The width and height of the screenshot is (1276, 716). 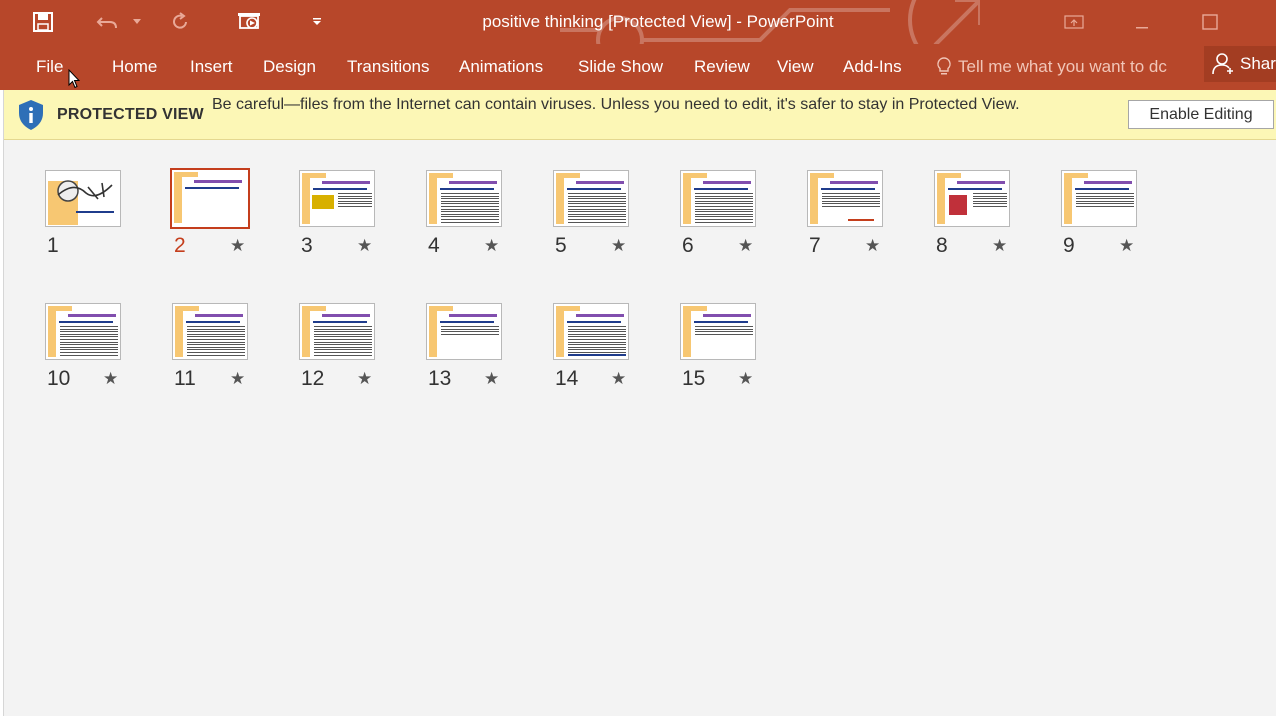 What do you see at coordinates (501, 67) in the screenshot?
I see `tab-animations: Animations` at bounding box center [501, 67].